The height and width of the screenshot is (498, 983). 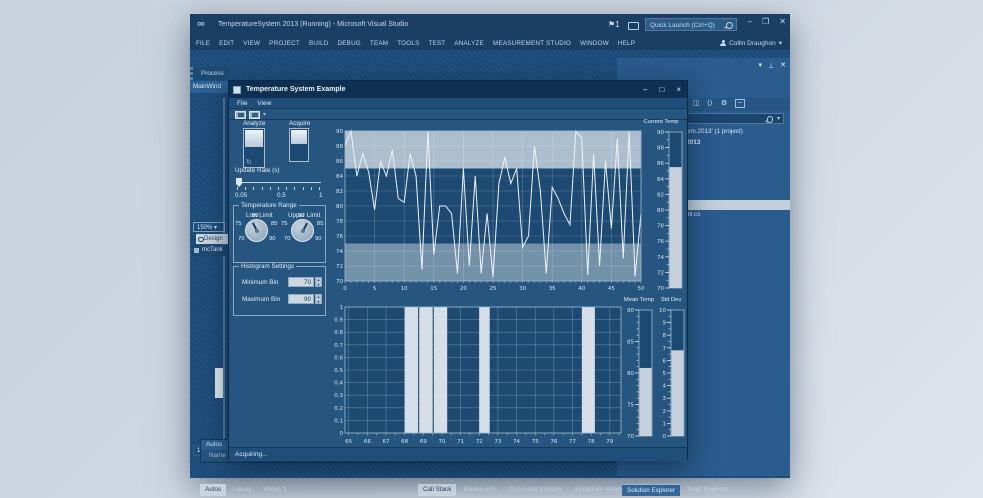 I want to click on analyze-toggle: ↻, so click(x=254, y=148).